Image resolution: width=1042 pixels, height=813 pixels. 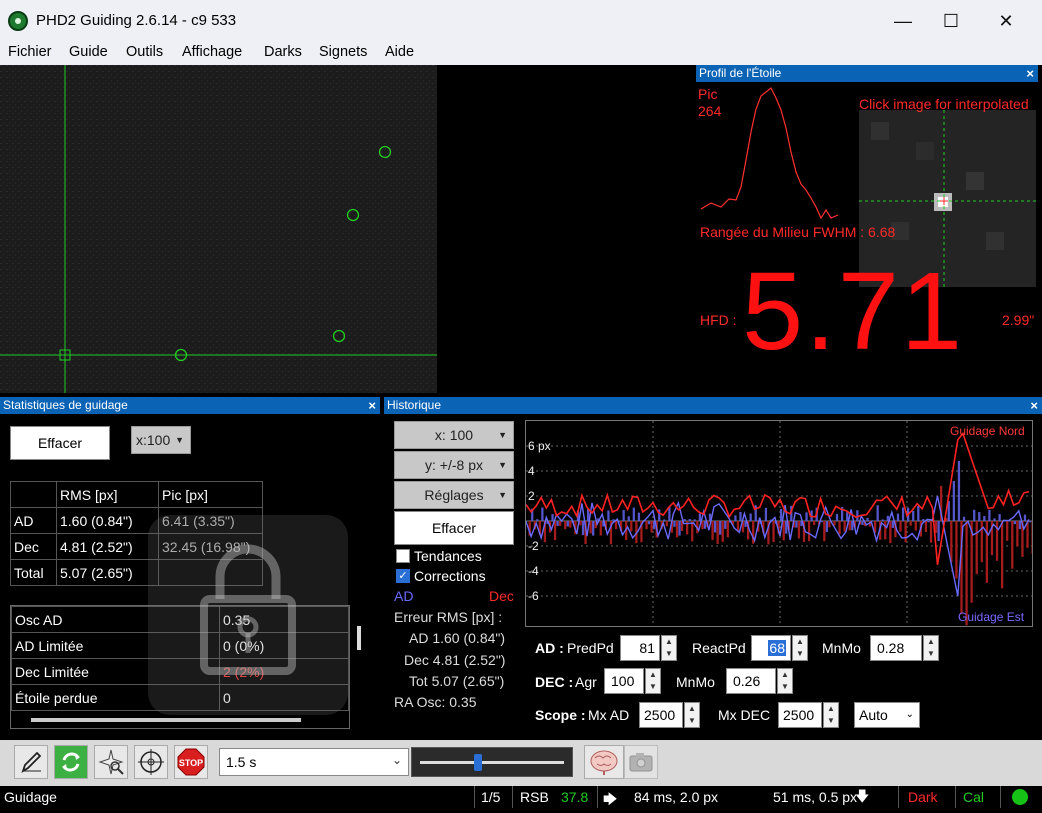 I want to click on scope-mode-select: Auto⌄, so click(x=887, y=715).